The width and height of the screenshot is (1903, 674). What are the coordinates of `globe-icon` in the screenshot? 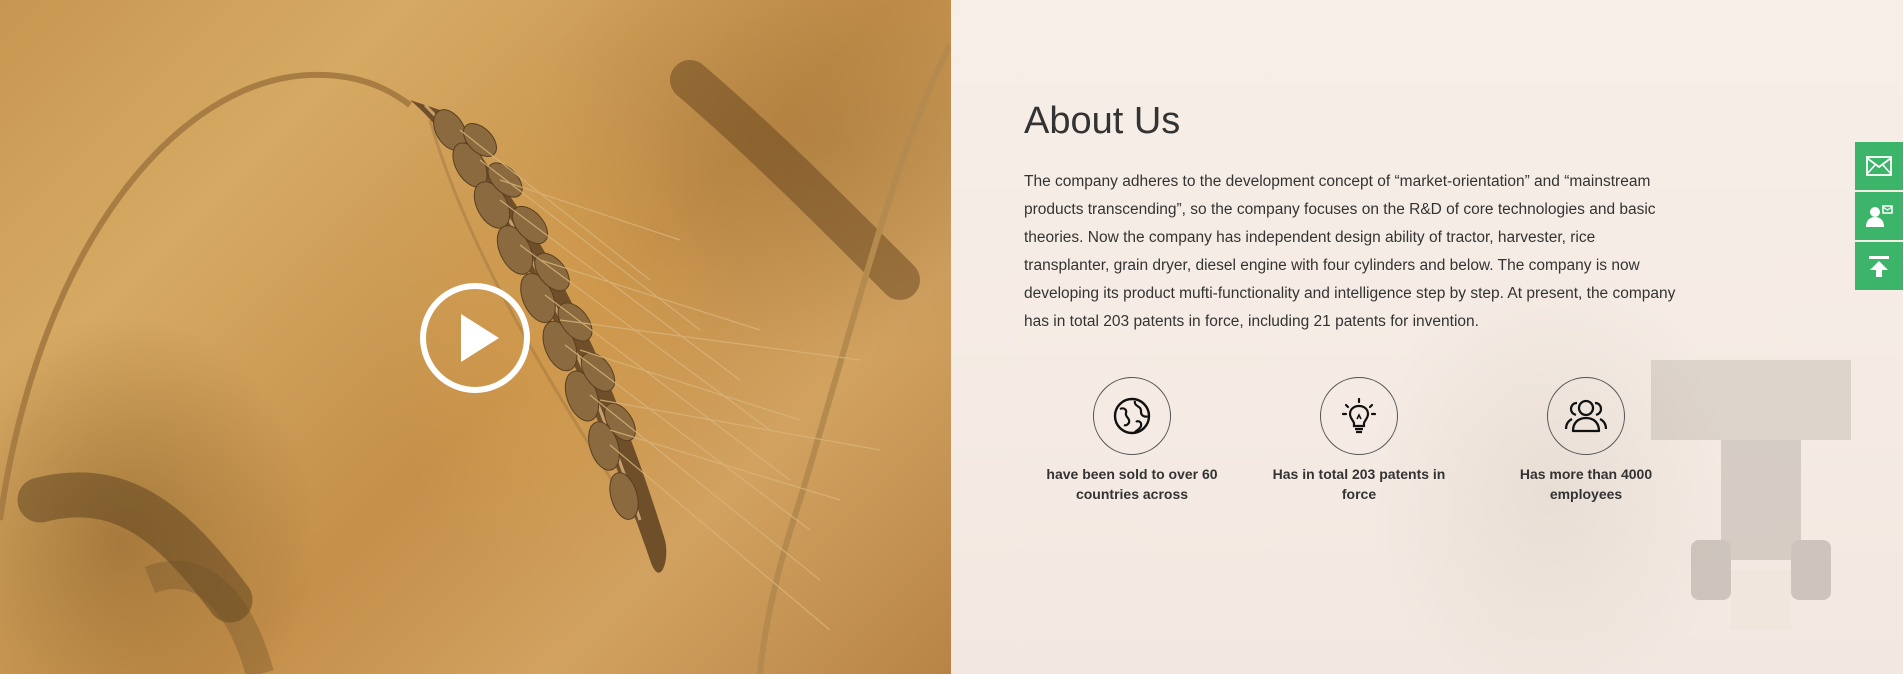 It's located at (1132, 416).